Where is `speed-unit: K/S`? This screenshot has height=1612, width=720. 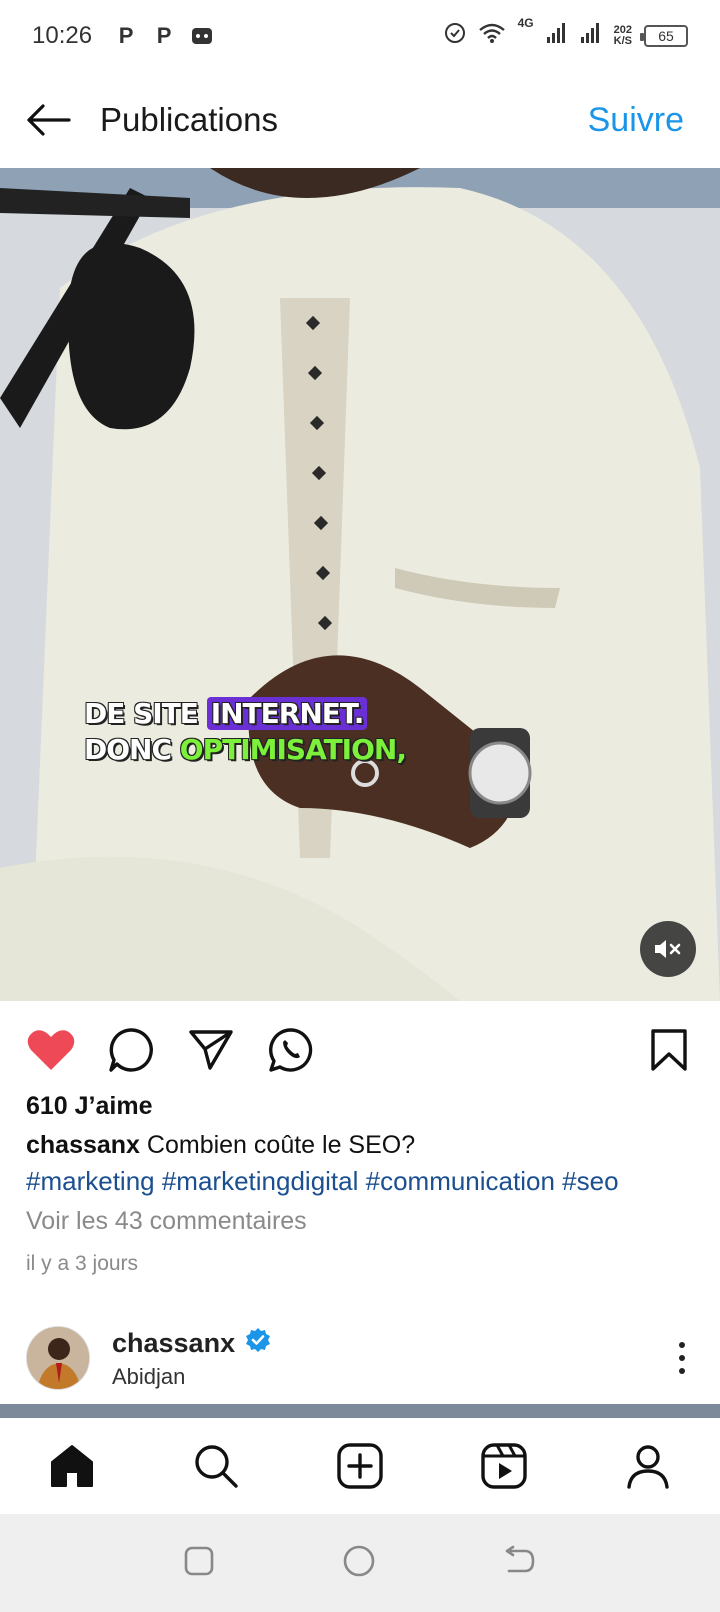 speed-unit: K/S is located at coordinates (622, 41).